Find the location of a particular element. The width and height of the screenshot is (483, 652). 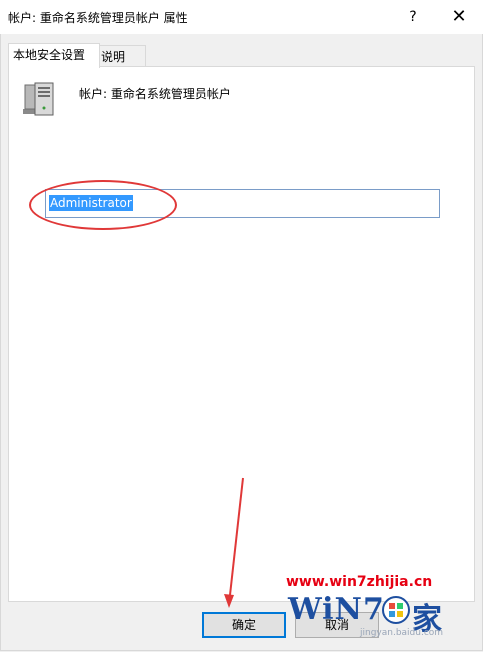

tab-explain: 说明 is located at coordinates (121, 56).